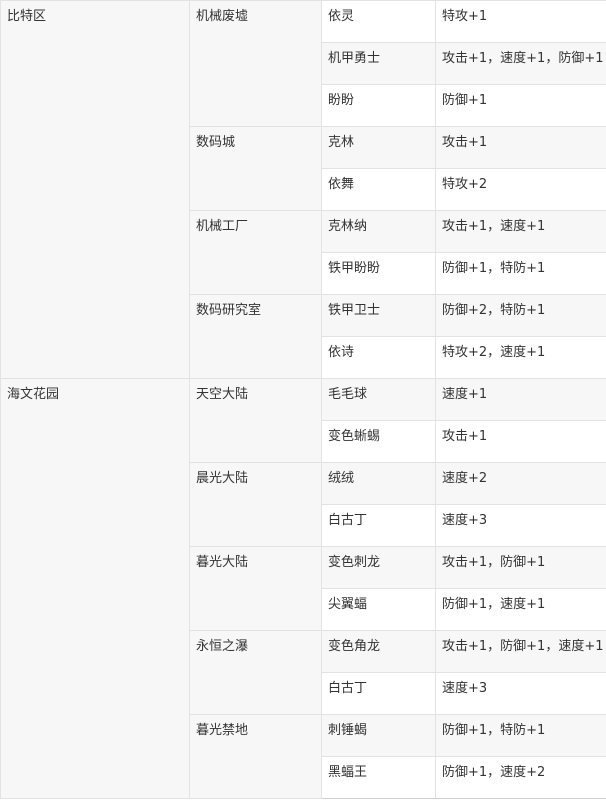 Image resolution: width=606 pixels, height=803 pixels. Describe the element at coordinates (255, 672) in the screenshot. I see `area-cell: 永恒之瀑` at that location.